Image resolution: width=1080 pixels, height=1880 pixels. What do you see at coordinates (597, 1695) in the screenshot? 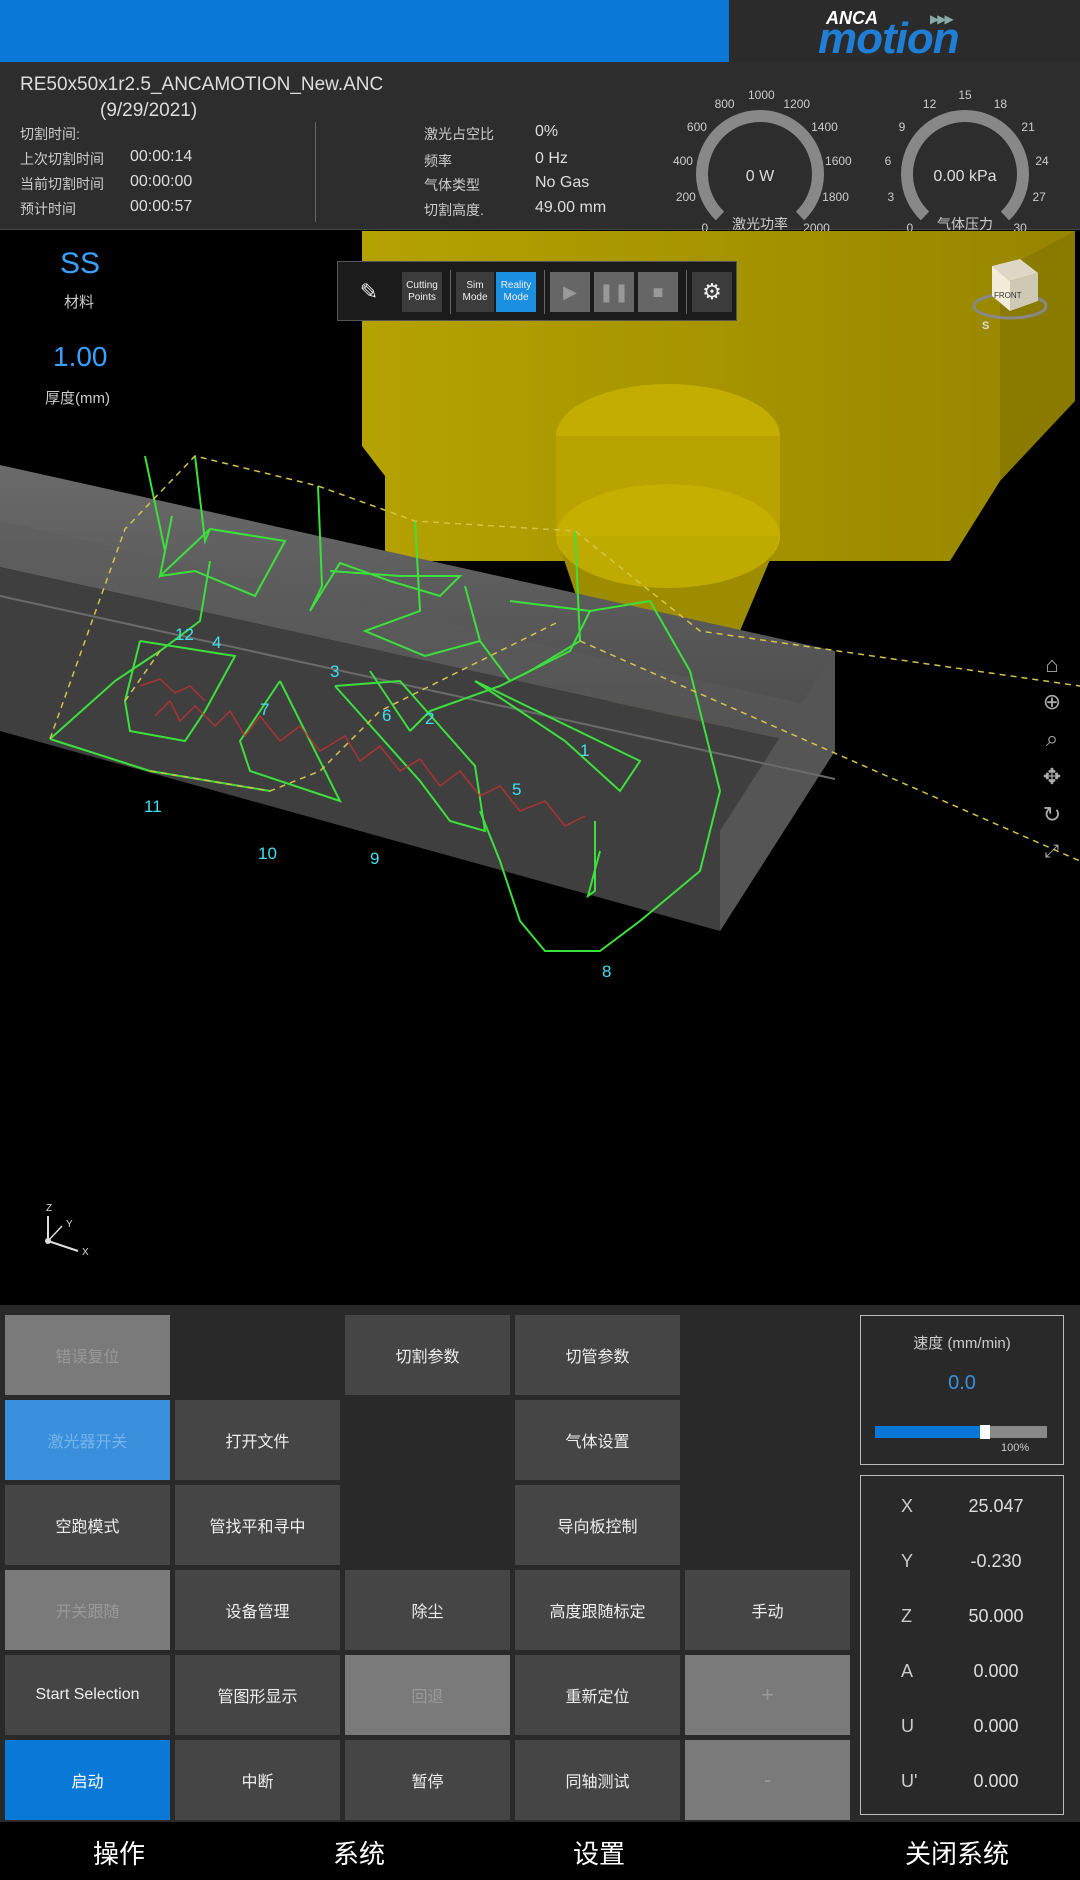
I see `reposition-button: 重新定位` at bounding box center [597, 1695].